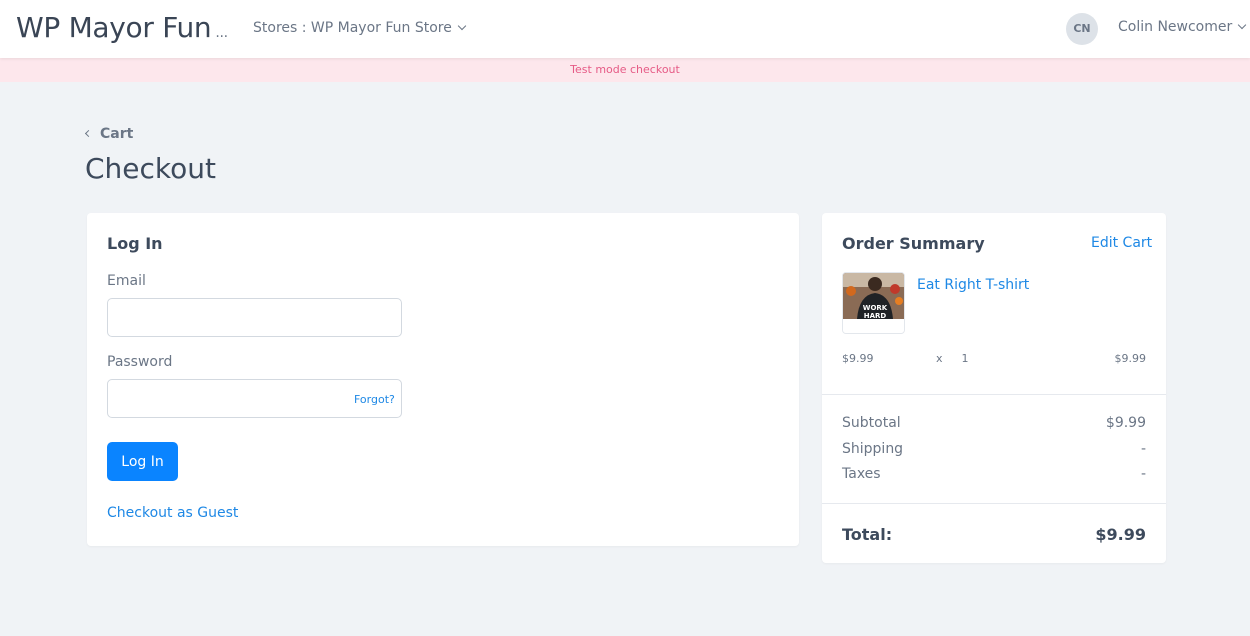  Describe the element at coordinates (939, 358) in the screenshot. I see `quantity-prefix: x` at that location.